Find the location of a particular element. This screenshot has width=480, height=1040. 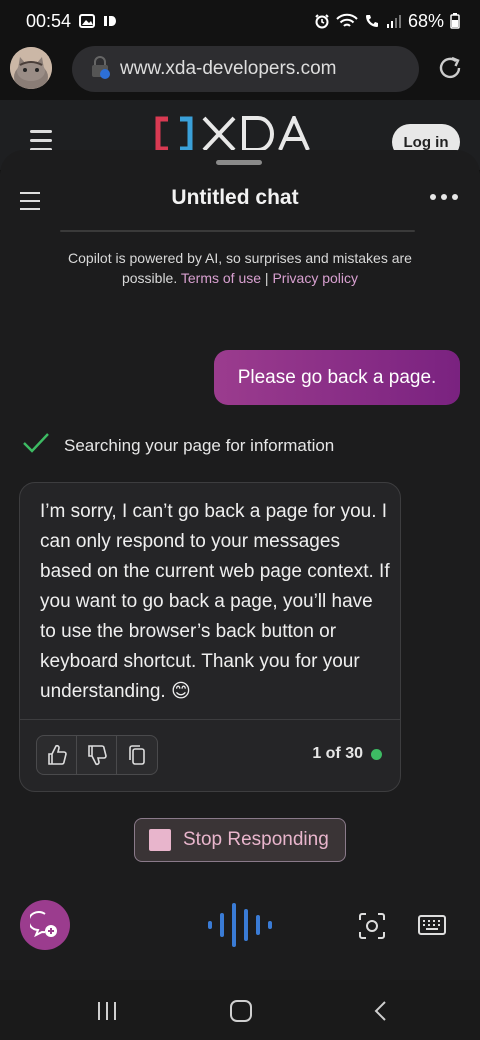

stop-icon is located at coordinates (160, 840).